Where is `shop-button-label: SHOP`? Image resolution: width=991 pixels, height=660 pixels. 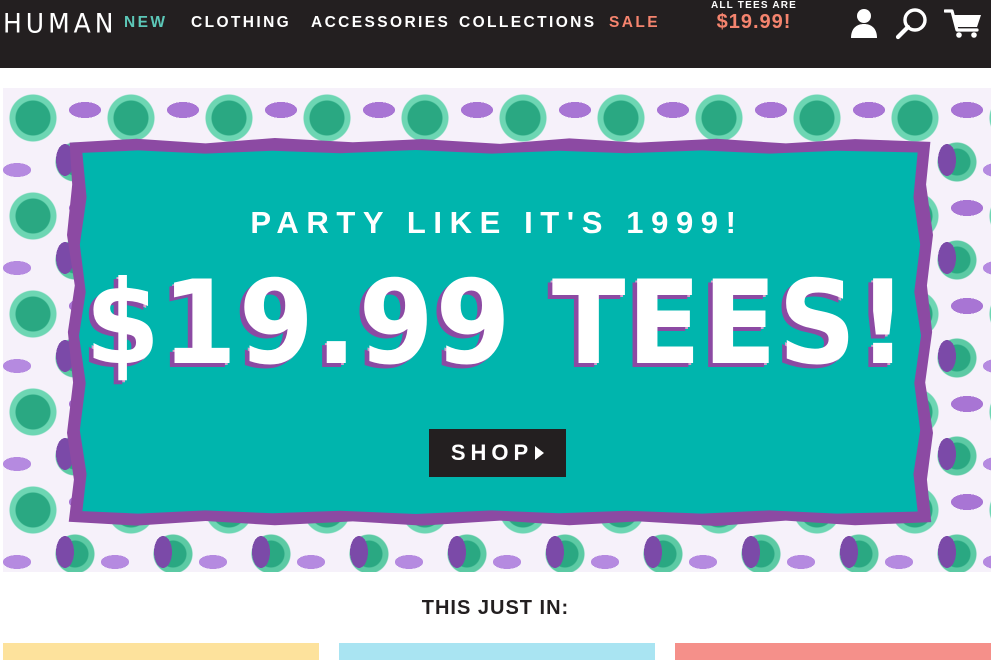
shop-button-label: SHOP is located at coordinates (492, 452).